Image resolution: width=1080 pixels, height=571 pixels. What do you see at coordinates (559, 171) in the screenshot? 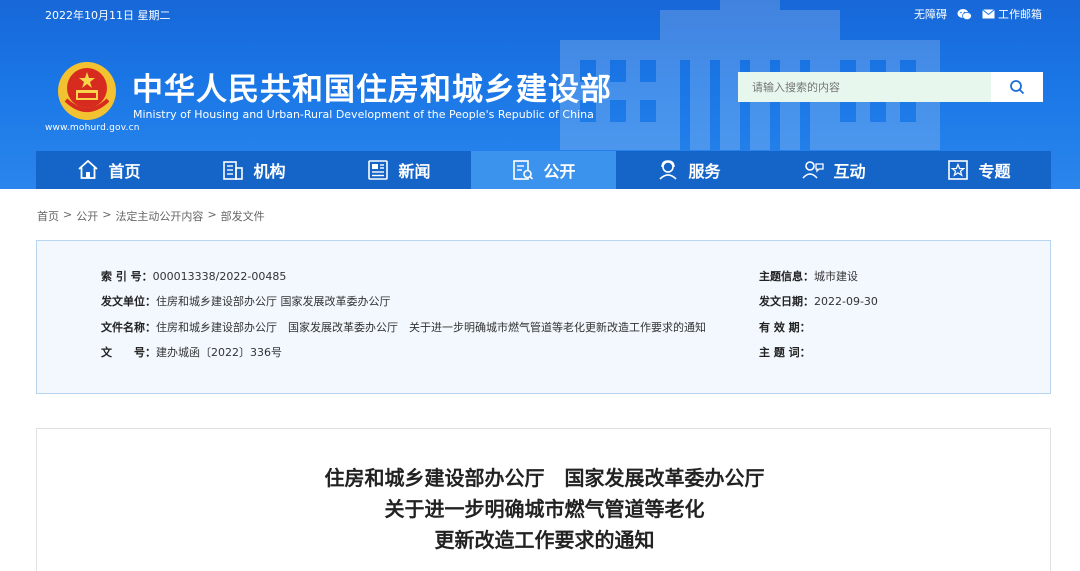
I see `nav-label: 公开` at bounding box center [559, 171].